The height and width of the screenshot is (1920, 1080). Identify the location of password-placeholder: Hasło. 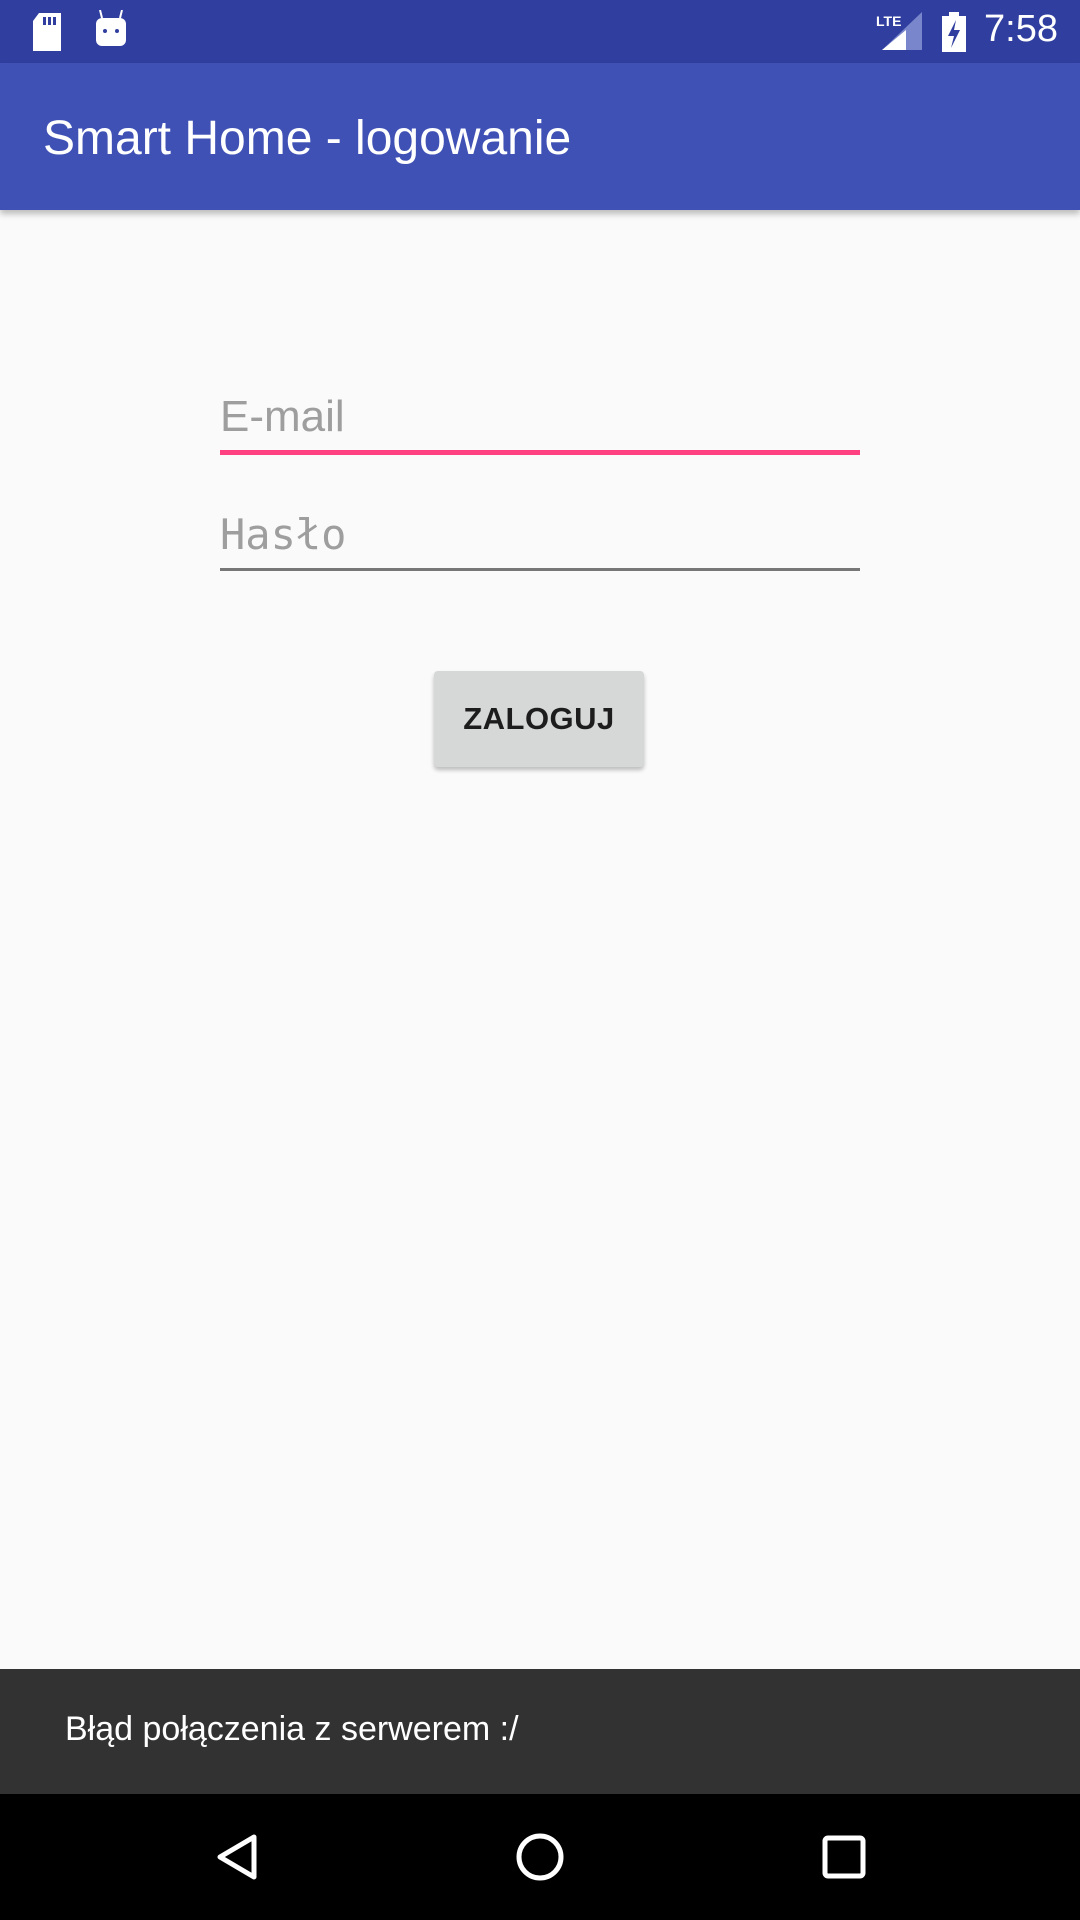
(283, 534).